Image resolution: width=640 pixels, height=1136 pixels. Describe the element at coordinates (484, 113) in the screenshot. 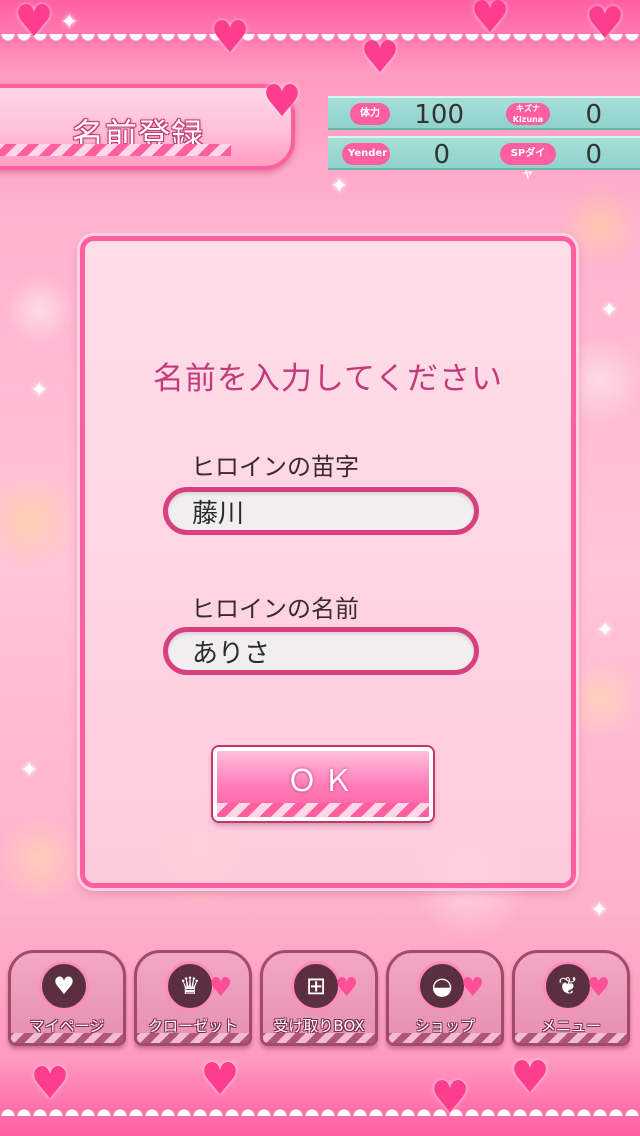

I see `stat-bar-top: 体力 100 キズナ Kizuna 0` at that location.